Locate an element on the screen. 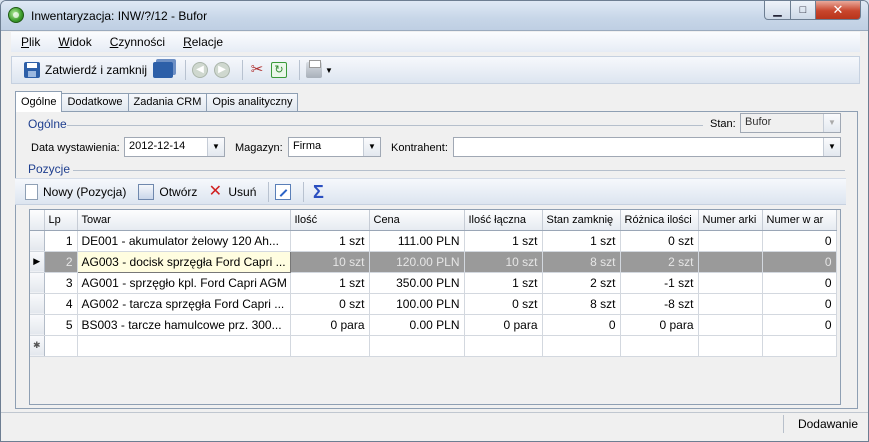 The width and height of the screenshot is (869, 442). menu-relacje: Relacje is located at coordinates (203, 42).